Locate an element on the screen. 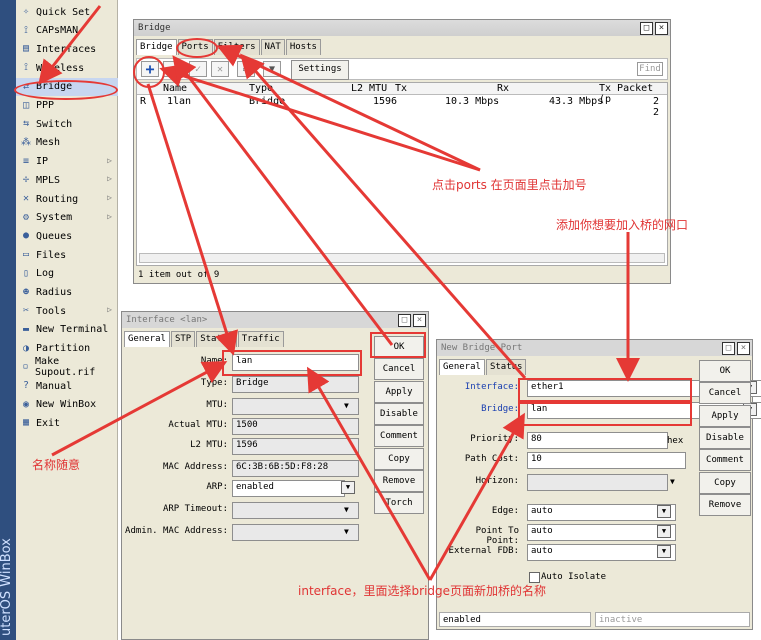 The height and width of the screenshot is (640, 761). arrow-ports-to-add is located at coordinates (320, 118).